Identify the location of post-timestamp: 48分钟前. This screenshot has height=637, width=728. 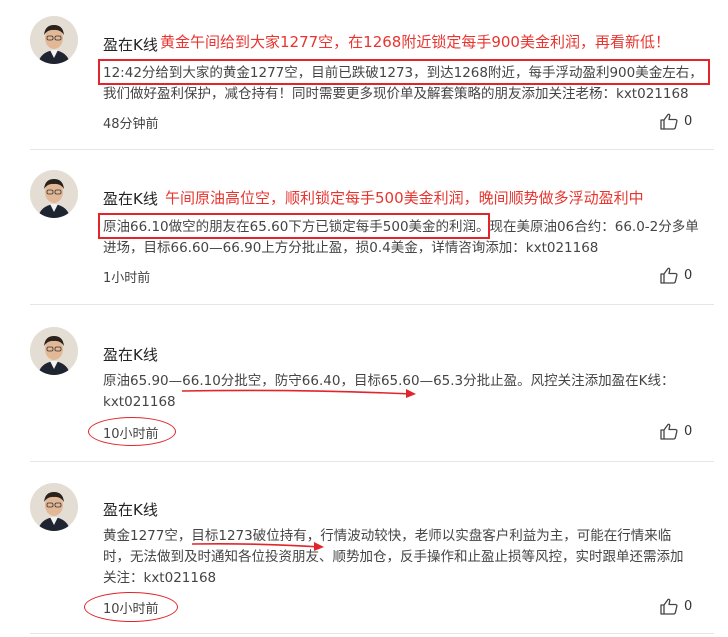
(131, 124).